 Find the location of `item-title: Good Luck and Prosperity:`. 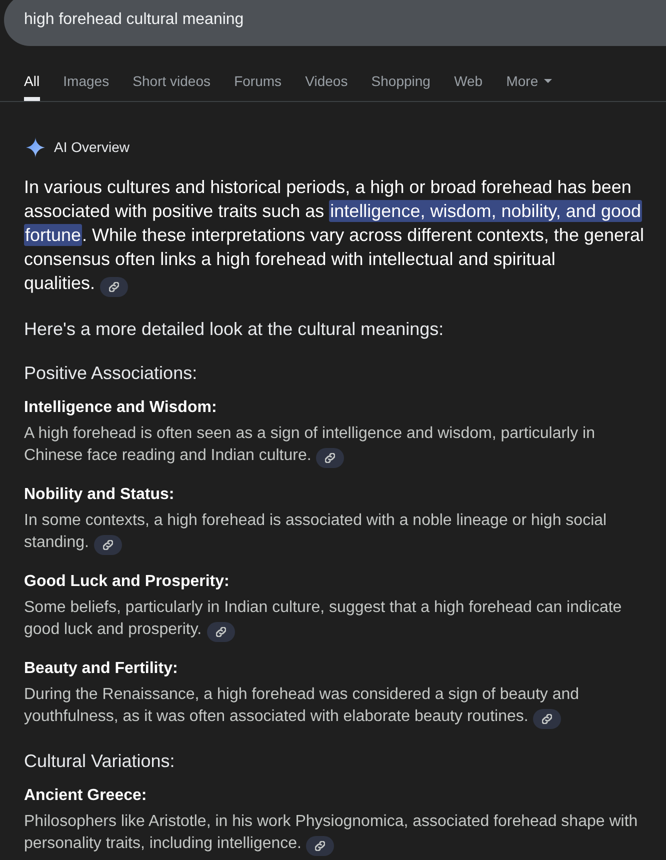

item-title: Good Luck and Prosperity: is located at coordinates (127, 582).